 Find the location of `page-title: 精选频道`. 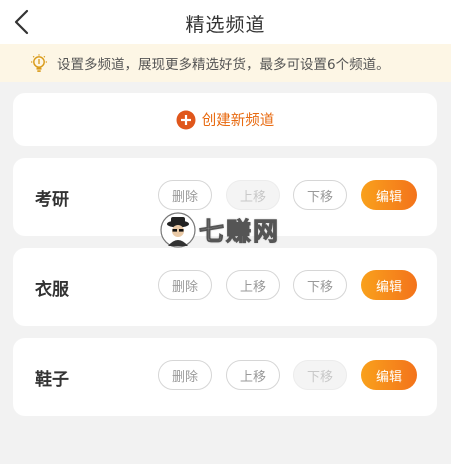

page-title: 精选频道 is located at coordinates (225, 25).